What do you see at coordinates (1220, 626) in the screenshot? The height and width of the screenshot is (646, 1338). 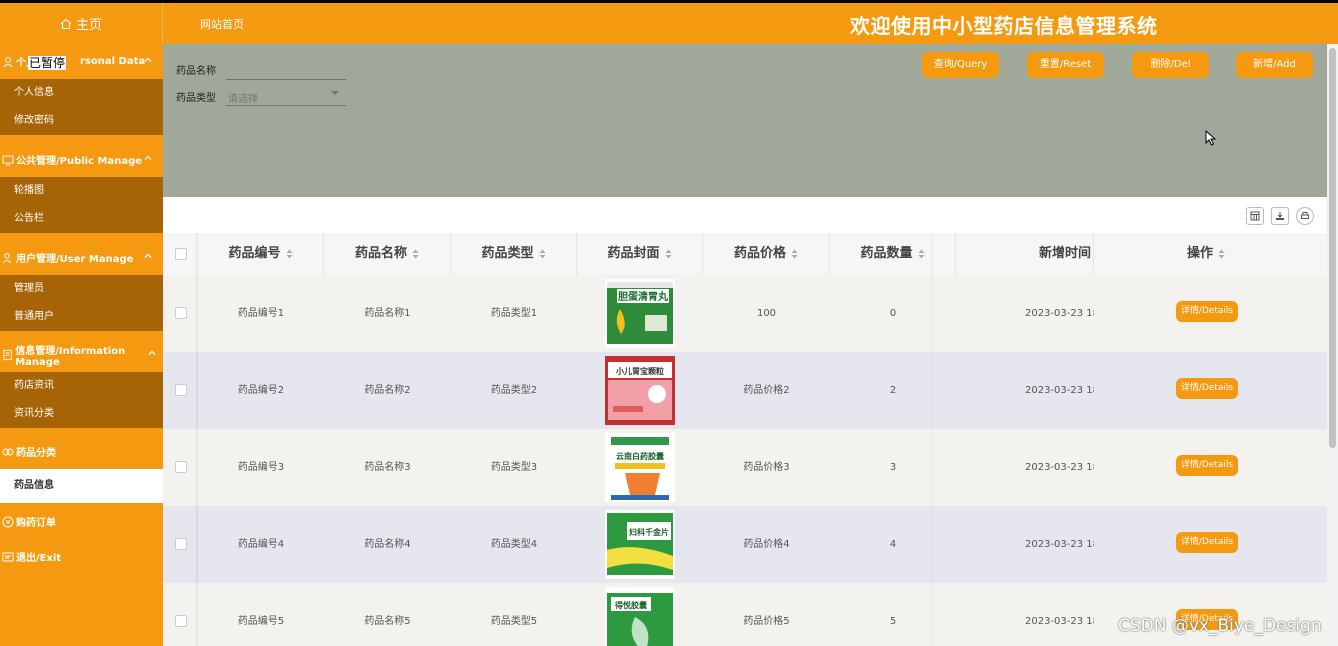 I see `watermark: CSDN @vx_Biye_Design` at bounding box center [1220, 626].